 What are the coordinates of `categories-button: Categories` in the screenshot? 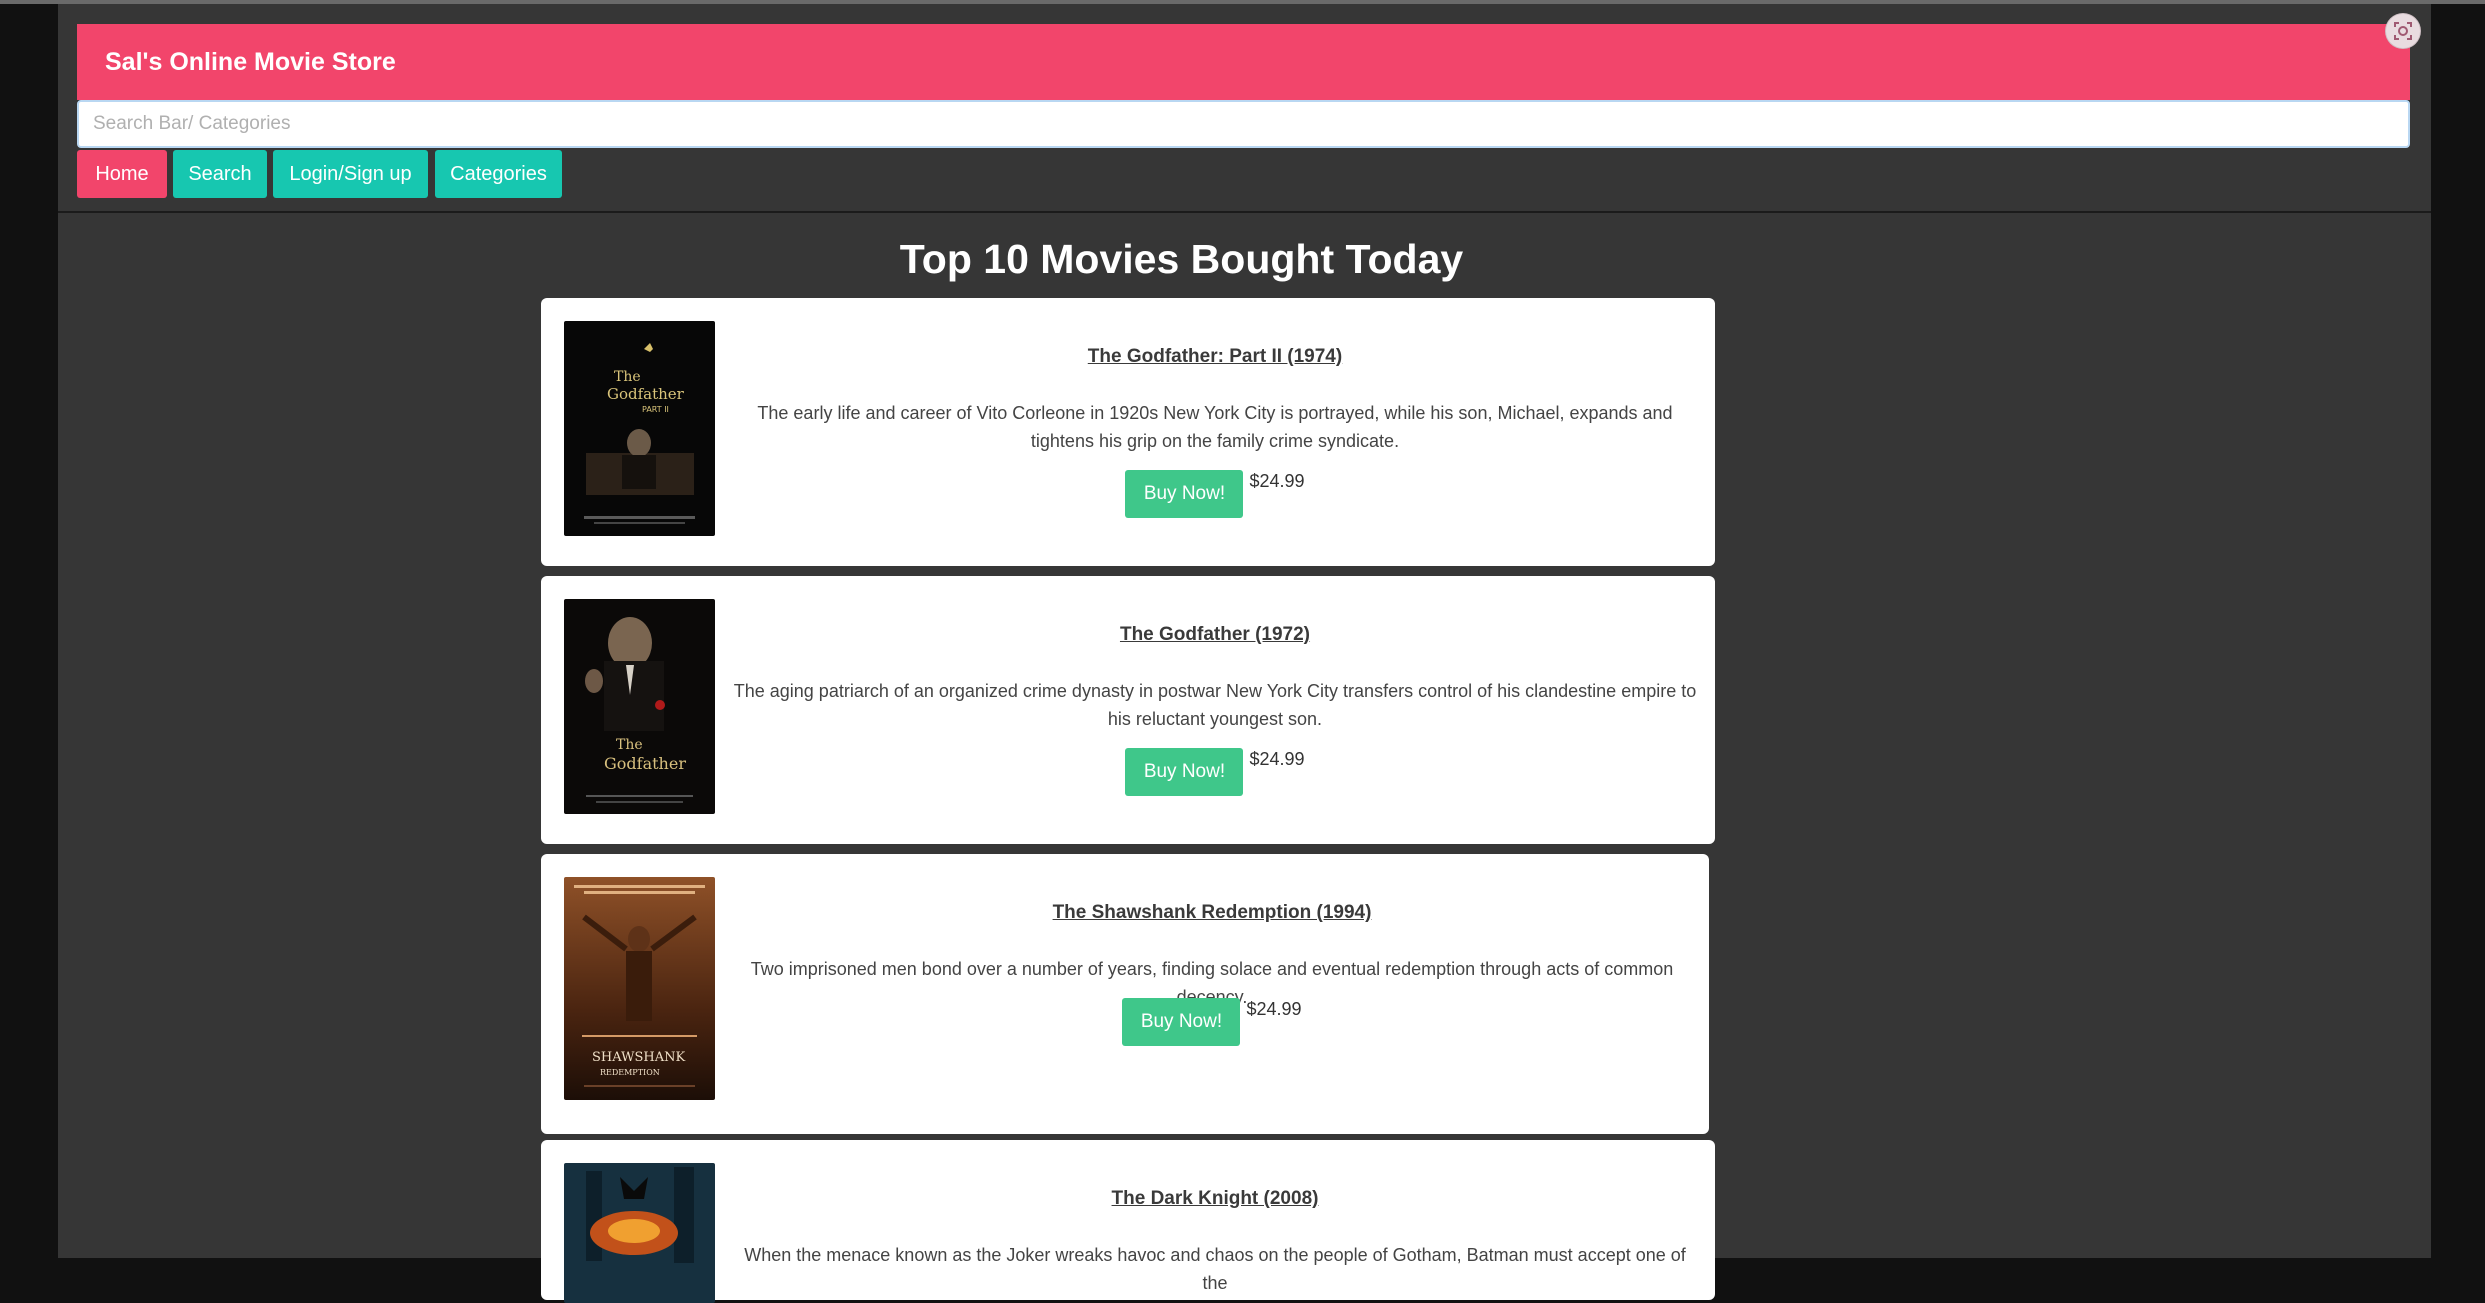 It's located at (498, 174).